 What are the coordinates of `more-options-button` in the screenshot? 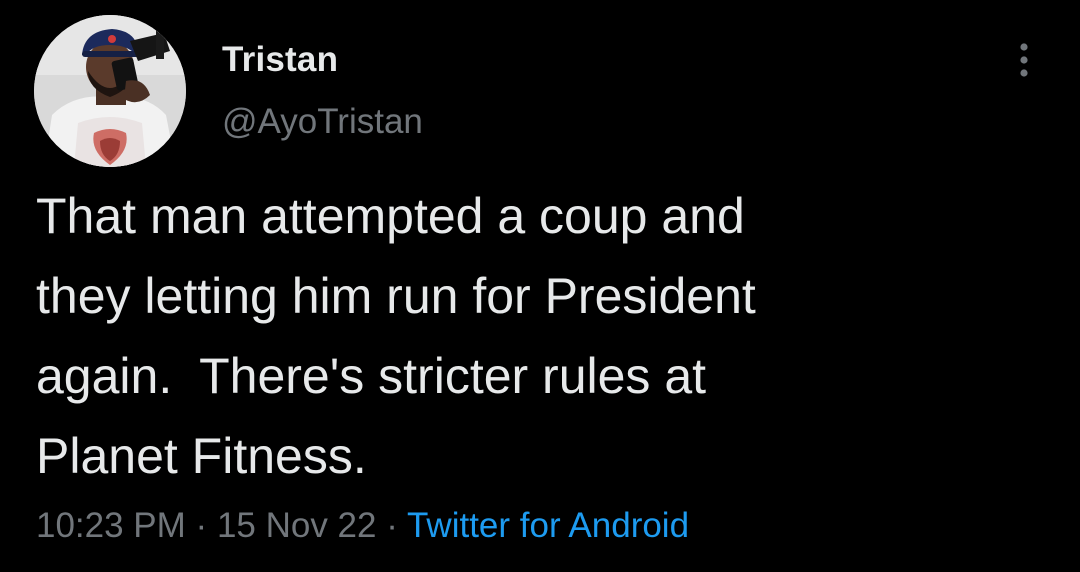 It's located at (1024, 60).